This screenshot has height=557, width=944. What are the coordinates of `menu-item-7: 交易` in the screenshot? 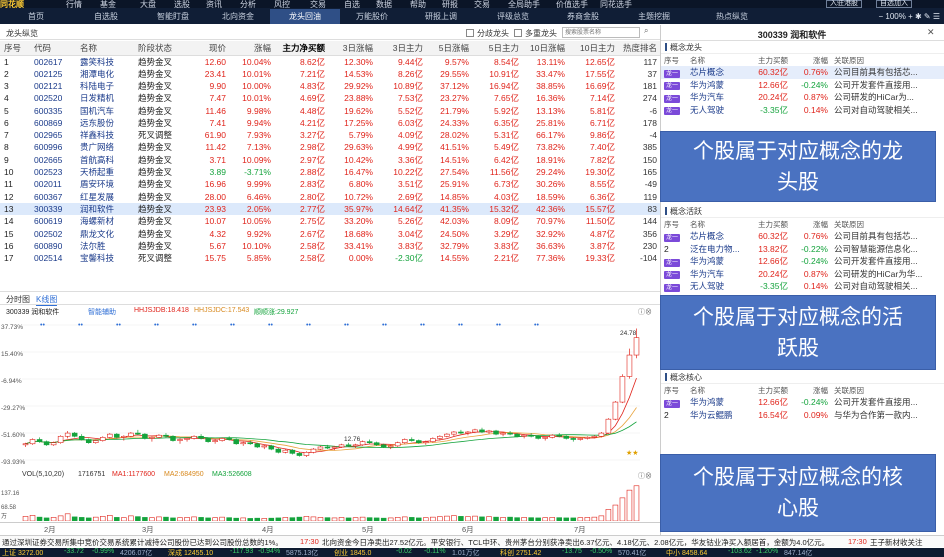 It's located at (318, 4).